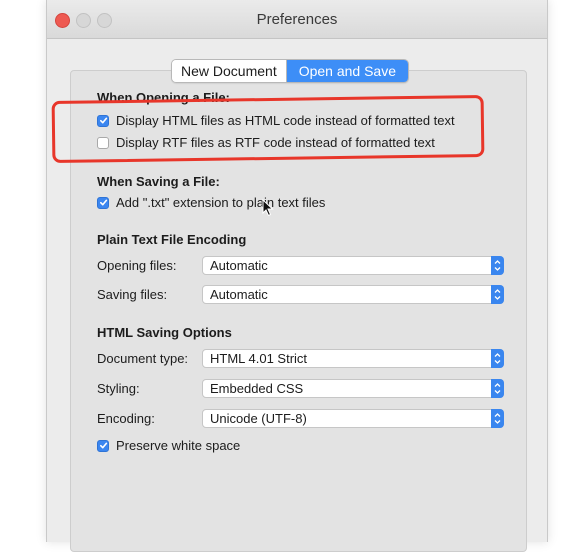 The height and width of the screenshot is (552, 579). I want to click on opening-files-label: Opening files:, so click(137, 265).